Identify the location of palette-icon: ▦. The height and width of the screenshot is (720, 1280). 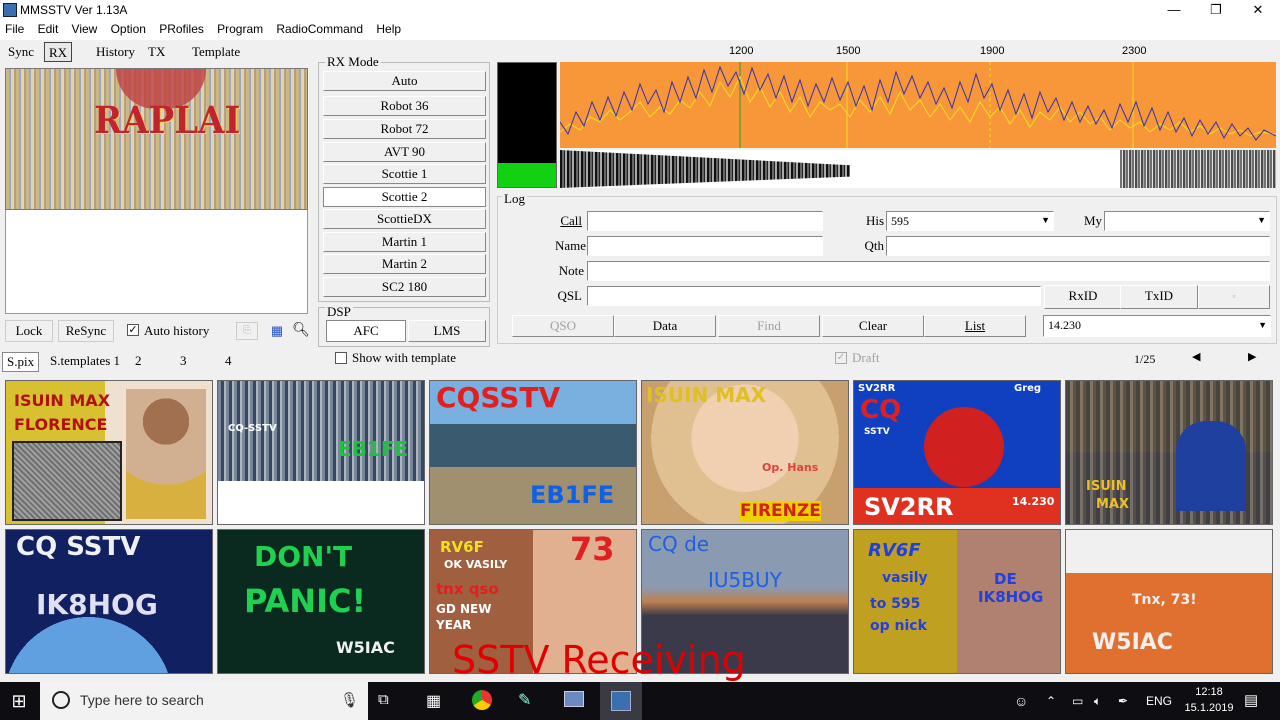
(277, 331).